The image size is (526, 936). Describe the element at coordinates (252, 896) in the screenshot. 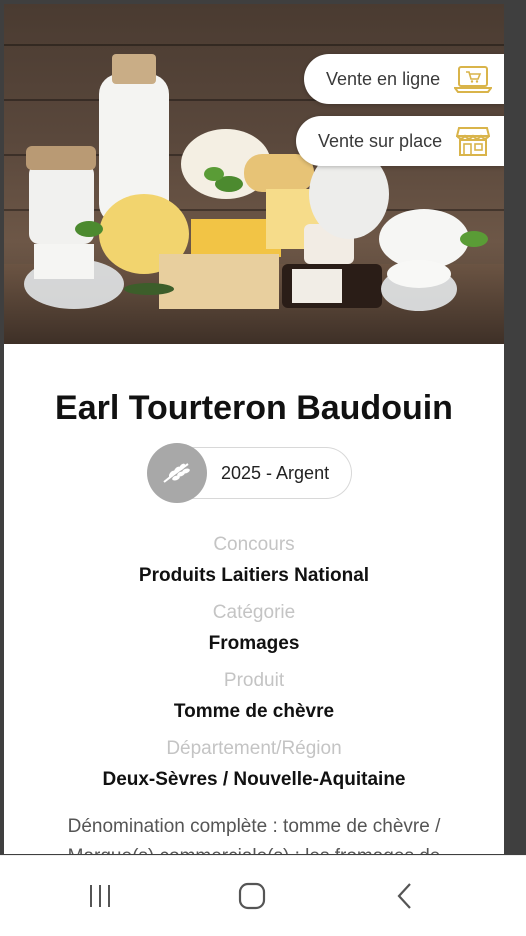

I see `home-icon` at that location.